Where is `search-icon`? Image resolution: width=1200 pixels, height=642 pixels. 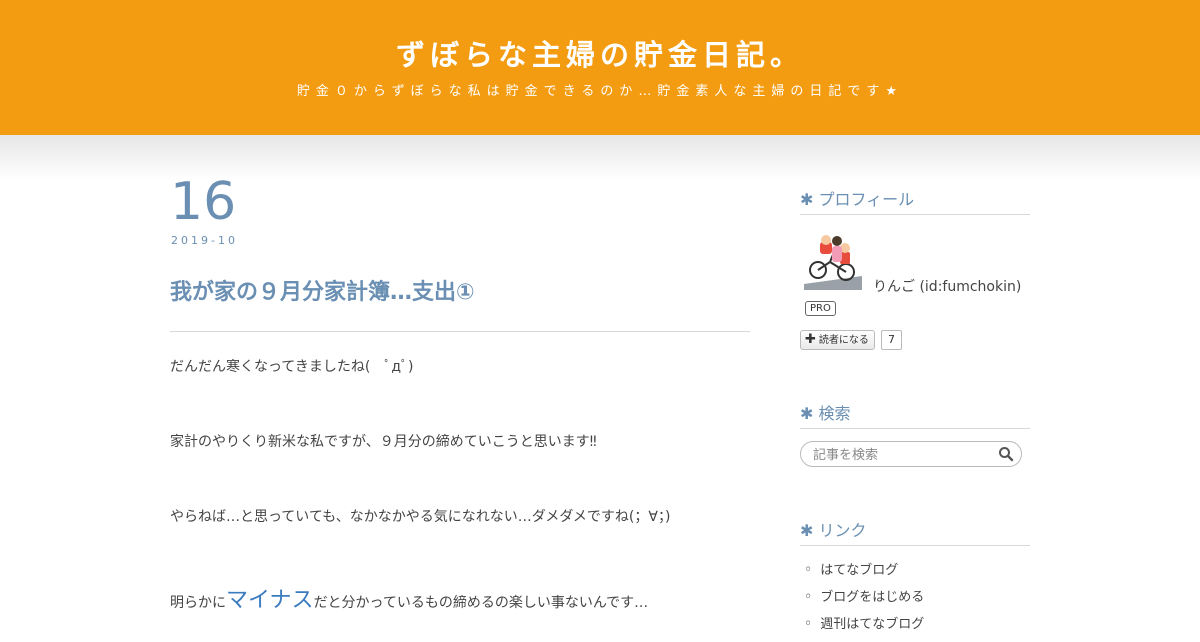 search-icon is located at coordinates (1006, 454).